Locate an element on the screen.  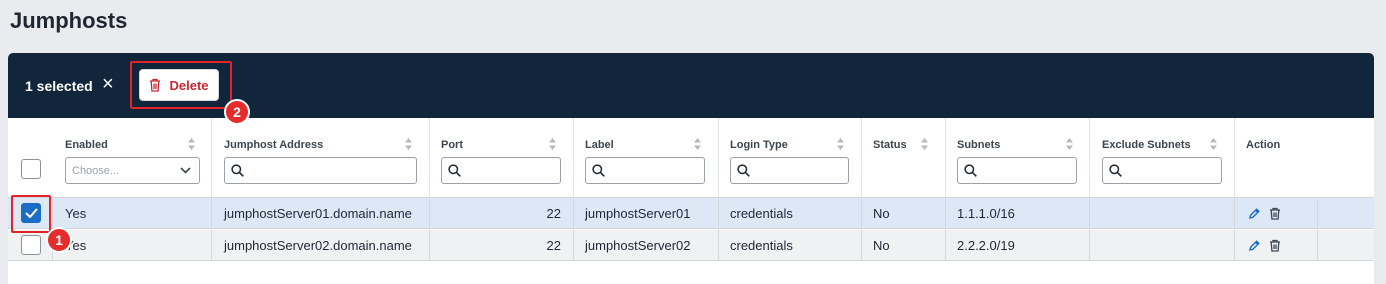
subnets-filter-input is located at coordinates (1017, 170).